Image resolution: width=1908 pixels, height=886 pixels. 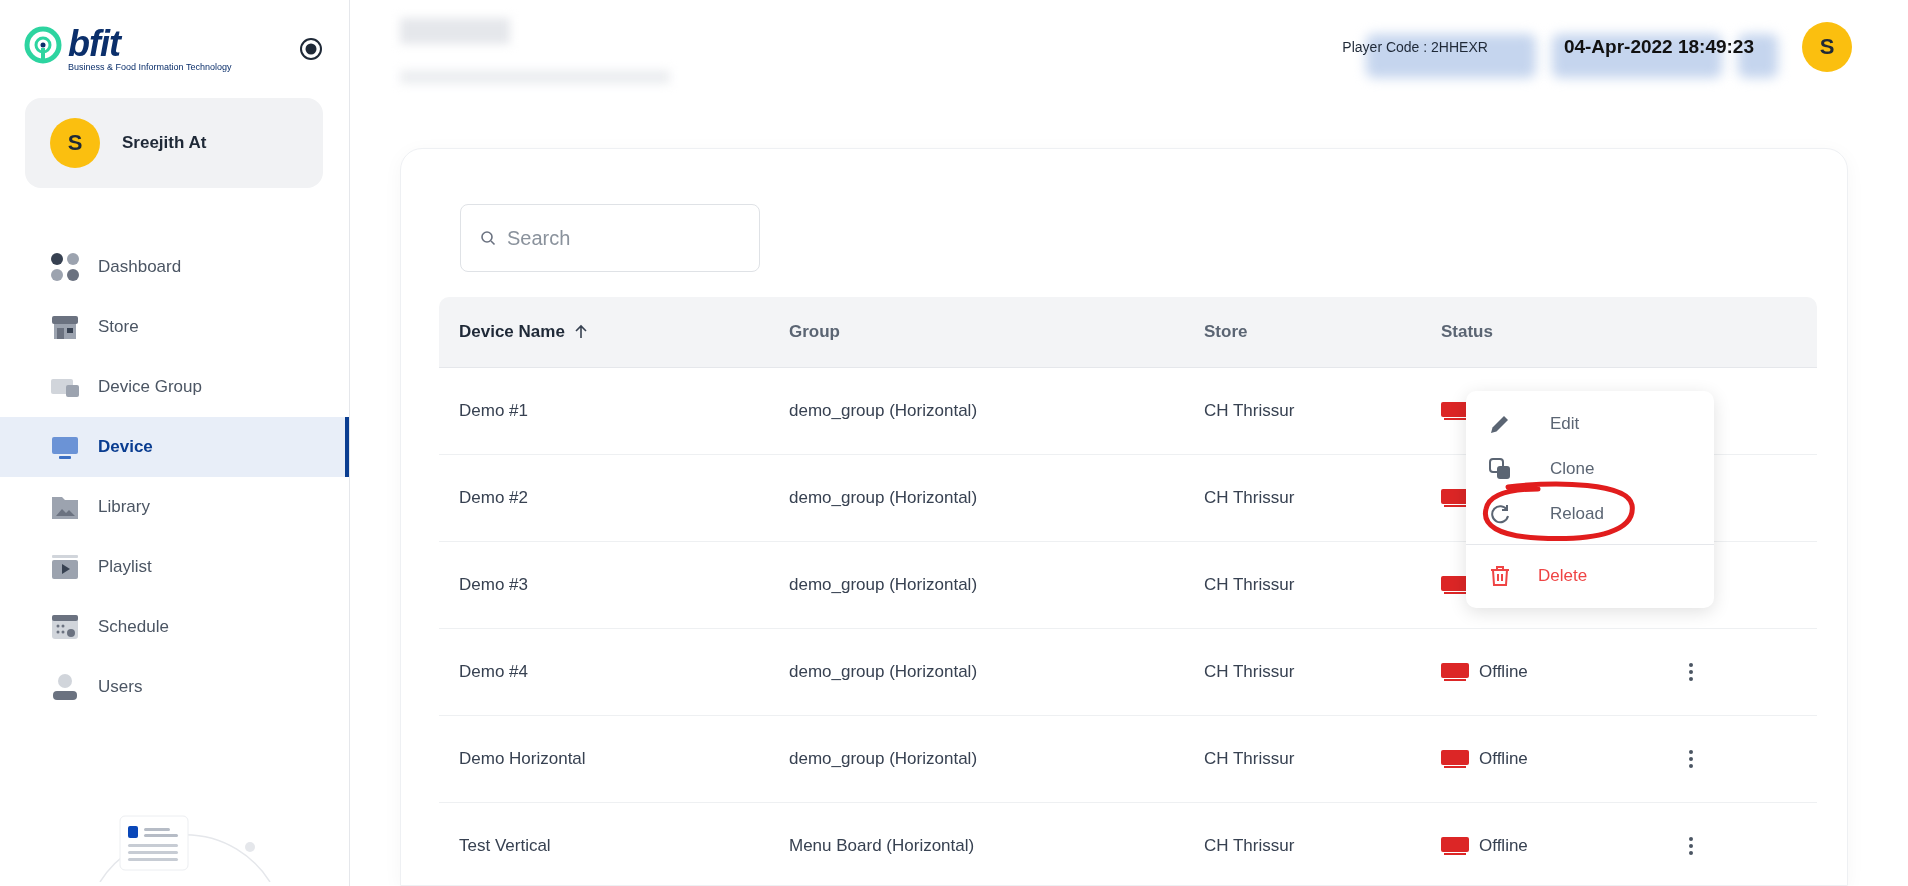 I want to click on user-card: S Sreejith At, so click(x=174, y=143).